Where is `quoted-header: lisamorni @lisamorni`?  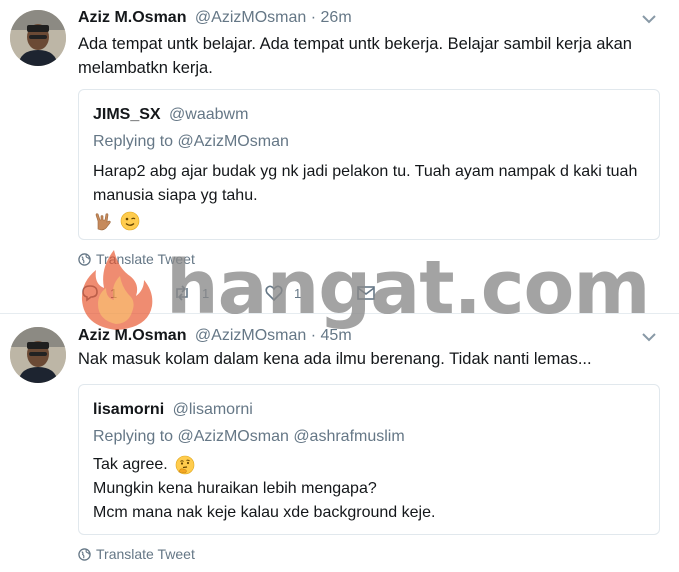 quoted-header: lisamorni @lisamorni is located at coordinates (173, 410).